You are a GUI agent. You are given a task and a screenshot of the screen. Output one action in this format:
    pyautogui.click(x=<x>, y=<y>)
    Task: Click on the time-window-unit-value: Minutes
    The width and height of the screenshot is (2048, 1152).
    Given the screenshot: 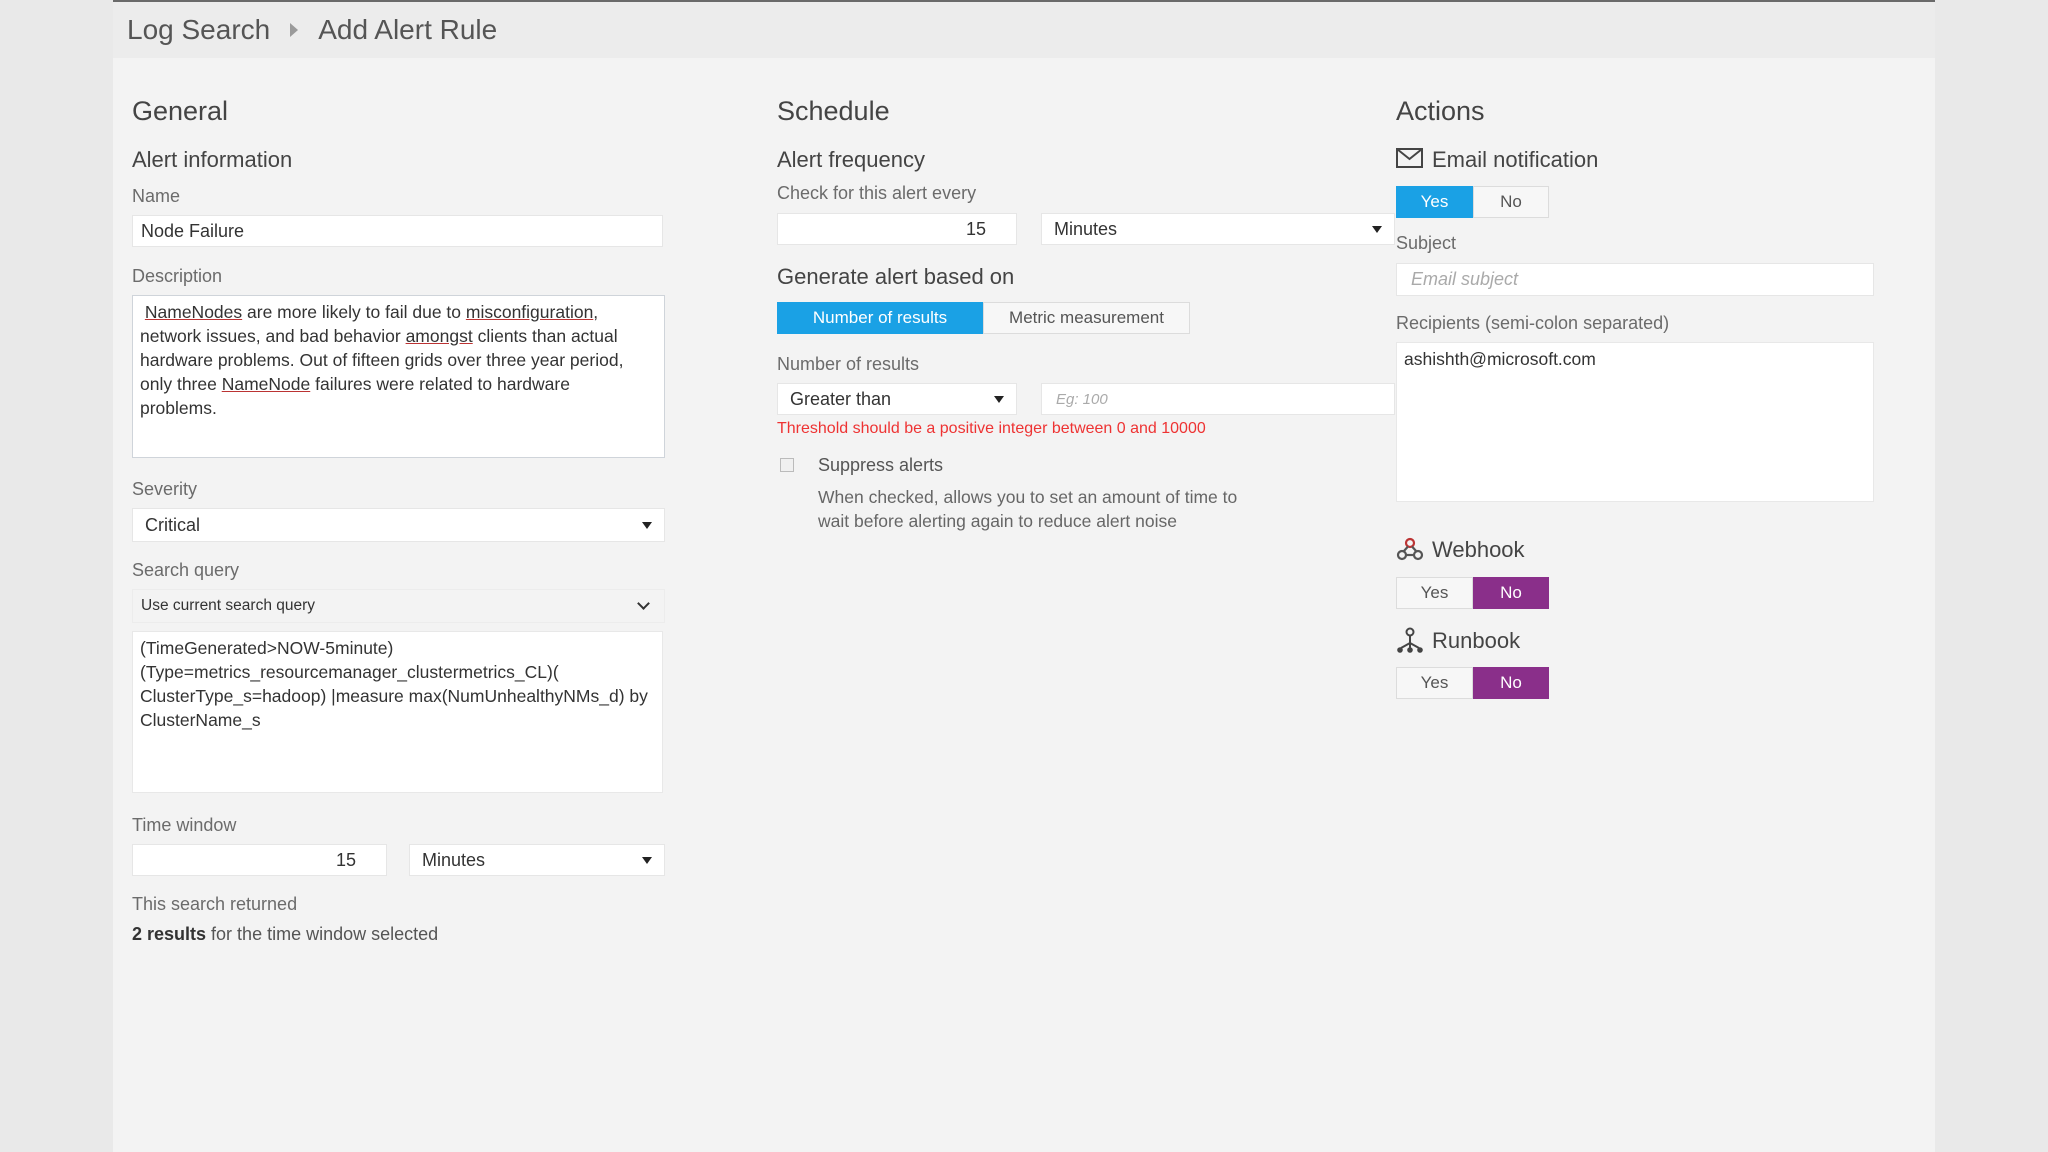 What is the action you would take?
    pyautogui.click(x=454, y=859)
    